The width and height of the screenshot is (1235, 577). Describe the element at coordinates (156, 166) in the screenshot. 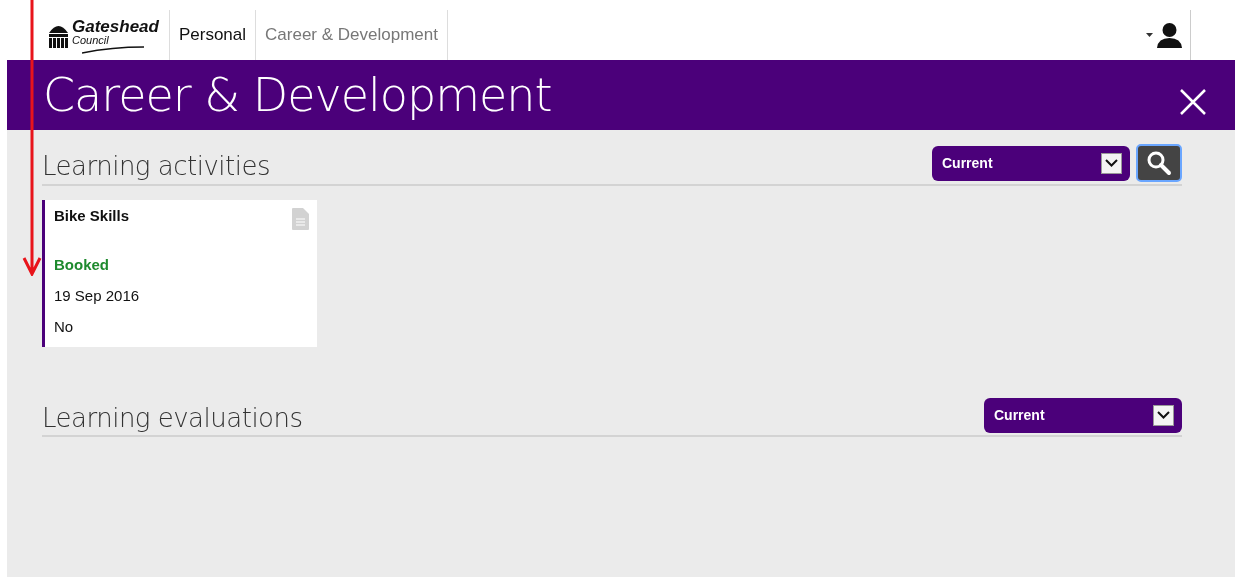

I see `section-title: Learning activities` at that location.